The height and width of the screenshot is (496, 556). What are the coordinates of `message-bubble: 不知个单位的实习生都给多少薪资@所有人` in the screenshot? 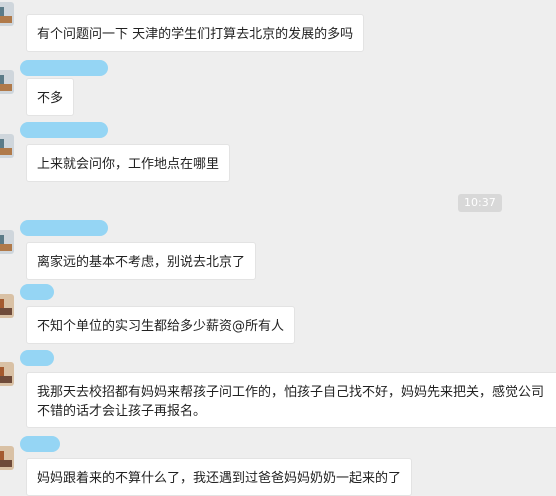 It's located at (161, 325).